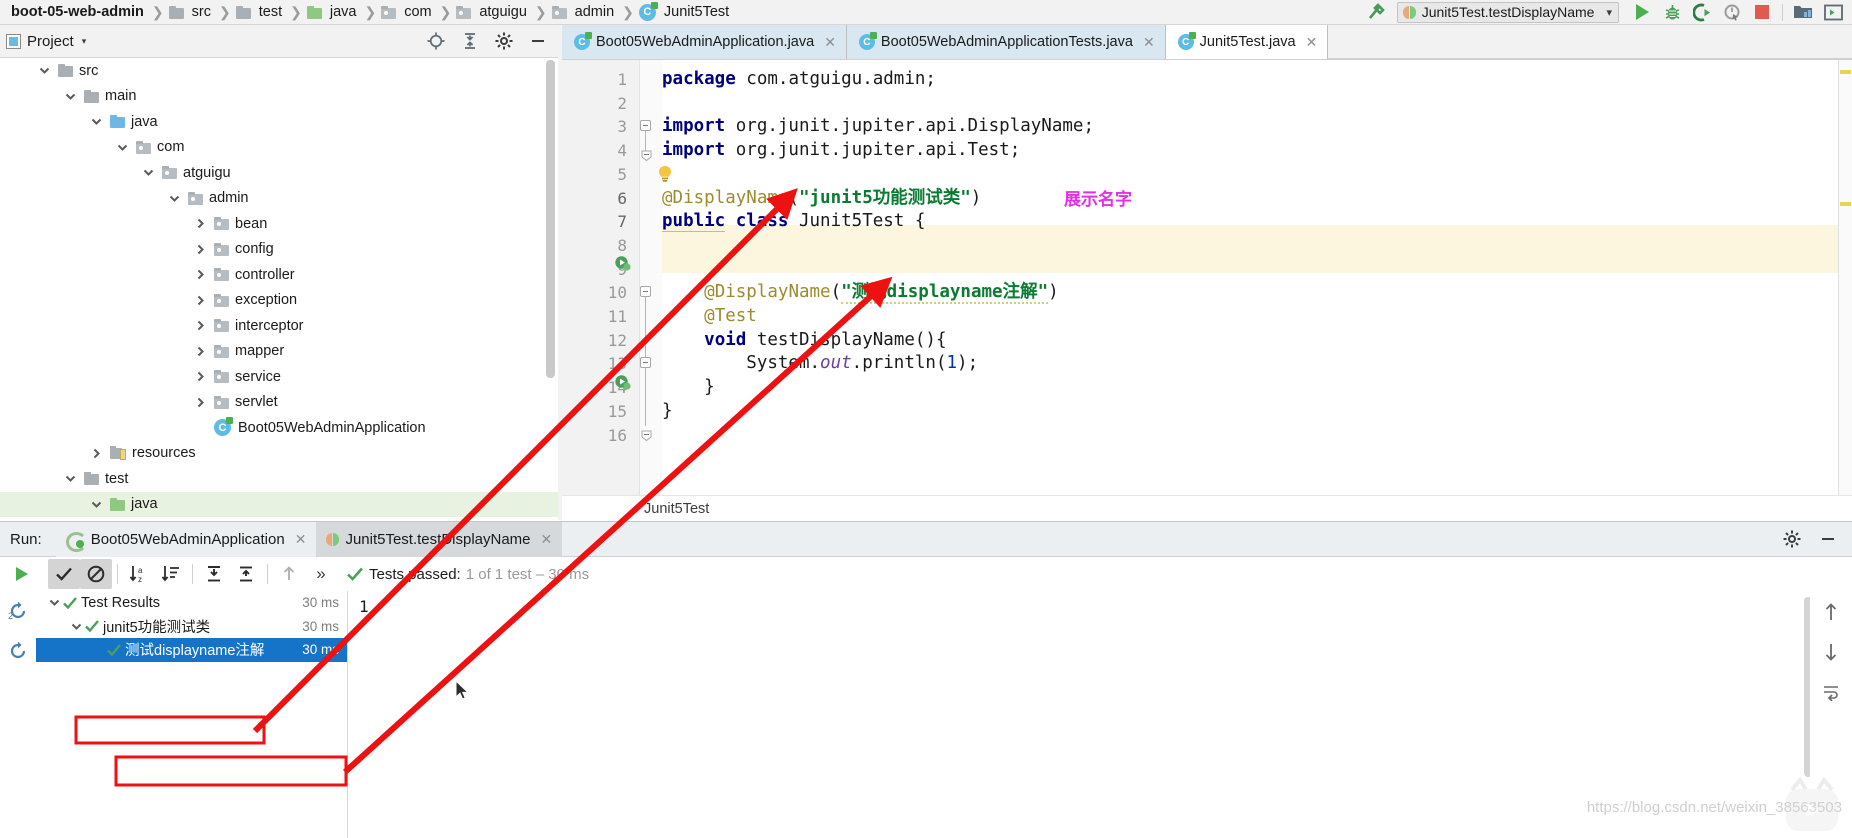 Image resolution: width=1852 pixels, height=838 pixels. I want to click on run-test-gutter-icon, so click(622, 381).